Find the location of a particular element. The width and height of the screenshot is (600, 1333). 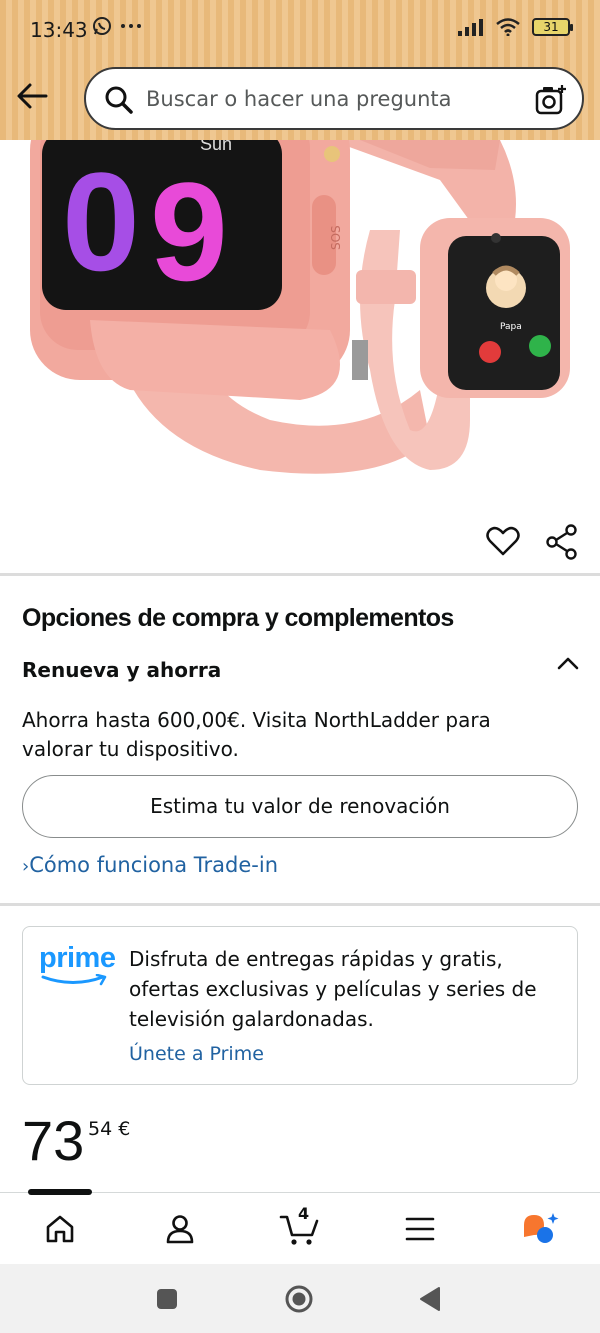

prime-smile-icon is located at coordinates (74, 979).